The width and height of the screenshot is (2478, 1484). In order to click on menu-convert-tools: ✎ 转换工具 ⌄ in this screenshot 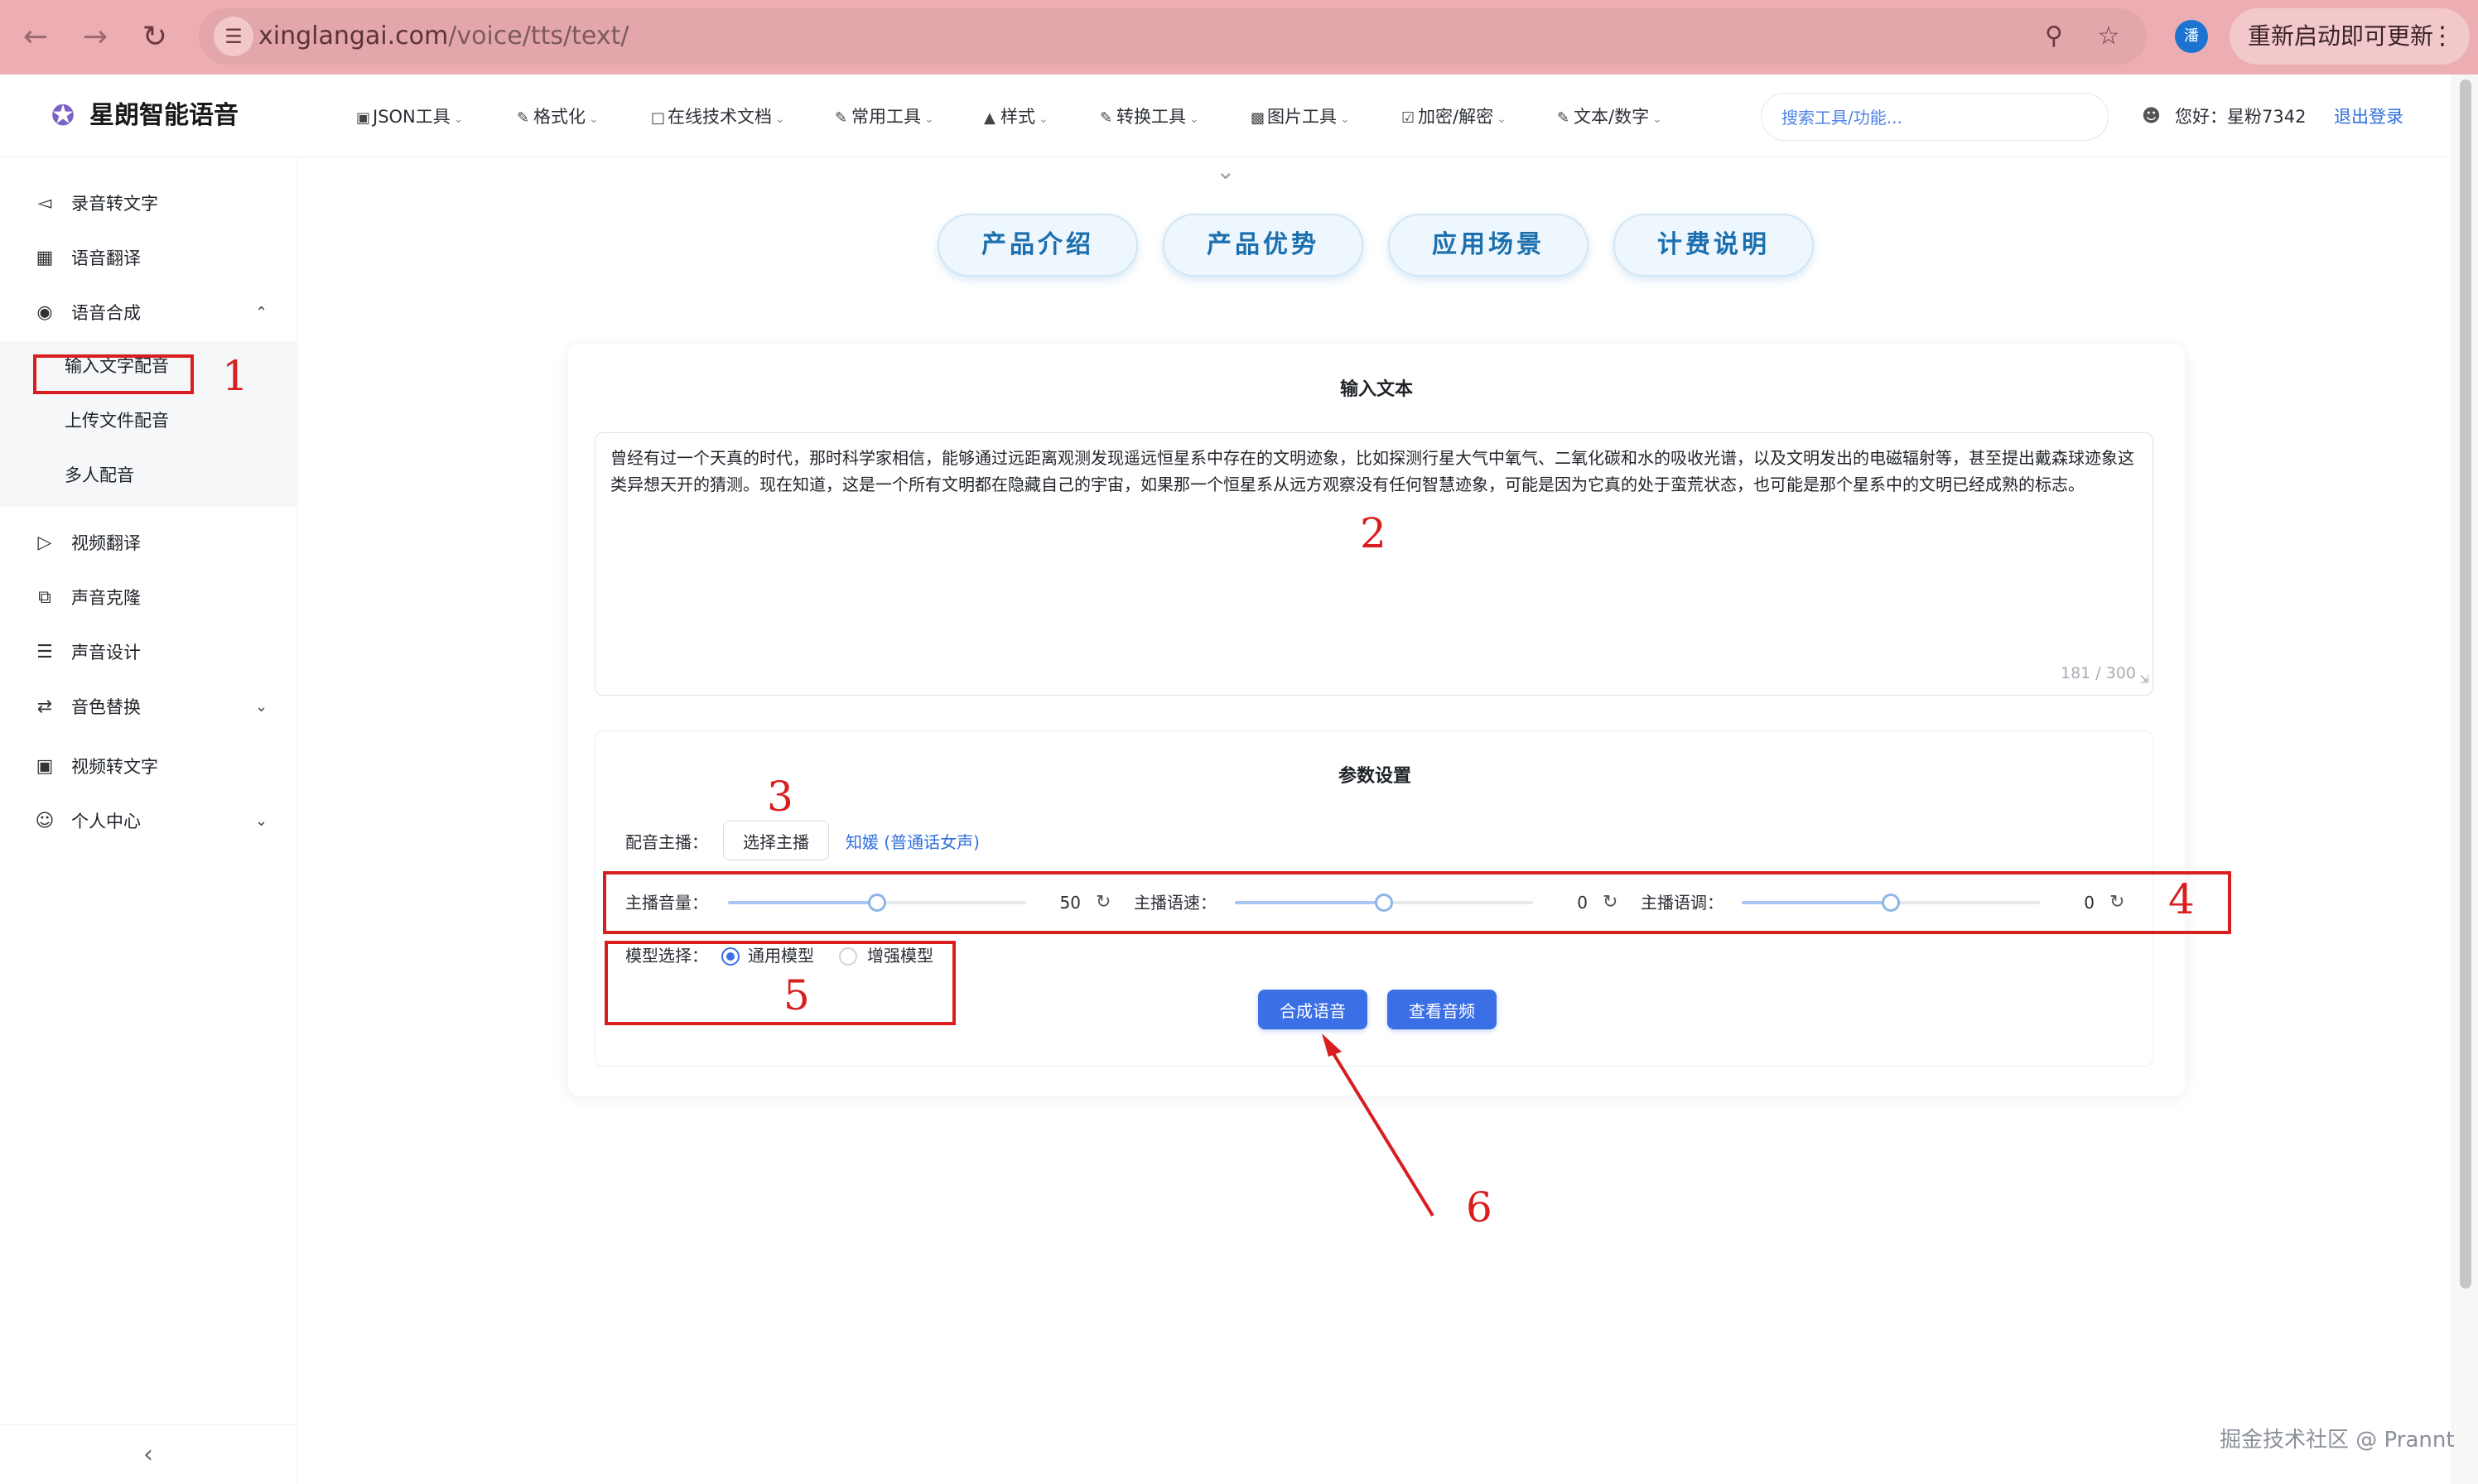, I will do `click(1149, 116)`.